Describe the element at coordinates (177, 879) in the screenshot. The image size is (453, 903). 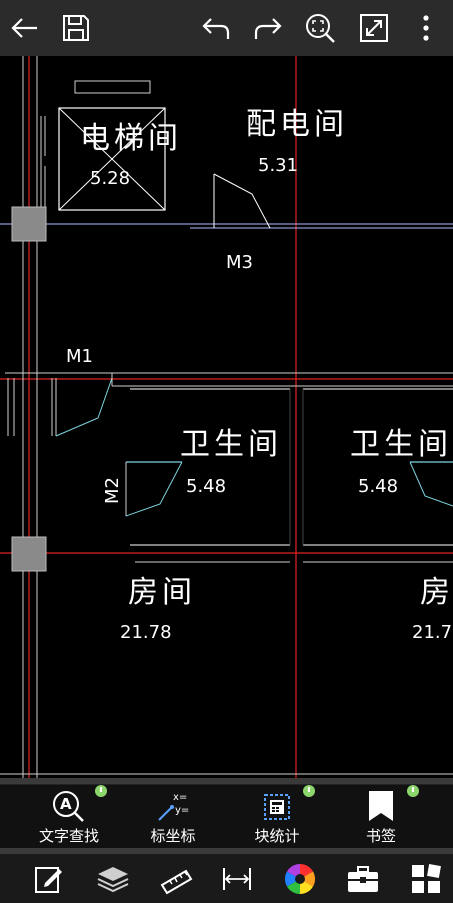
I see `ruler-icon` at that location.